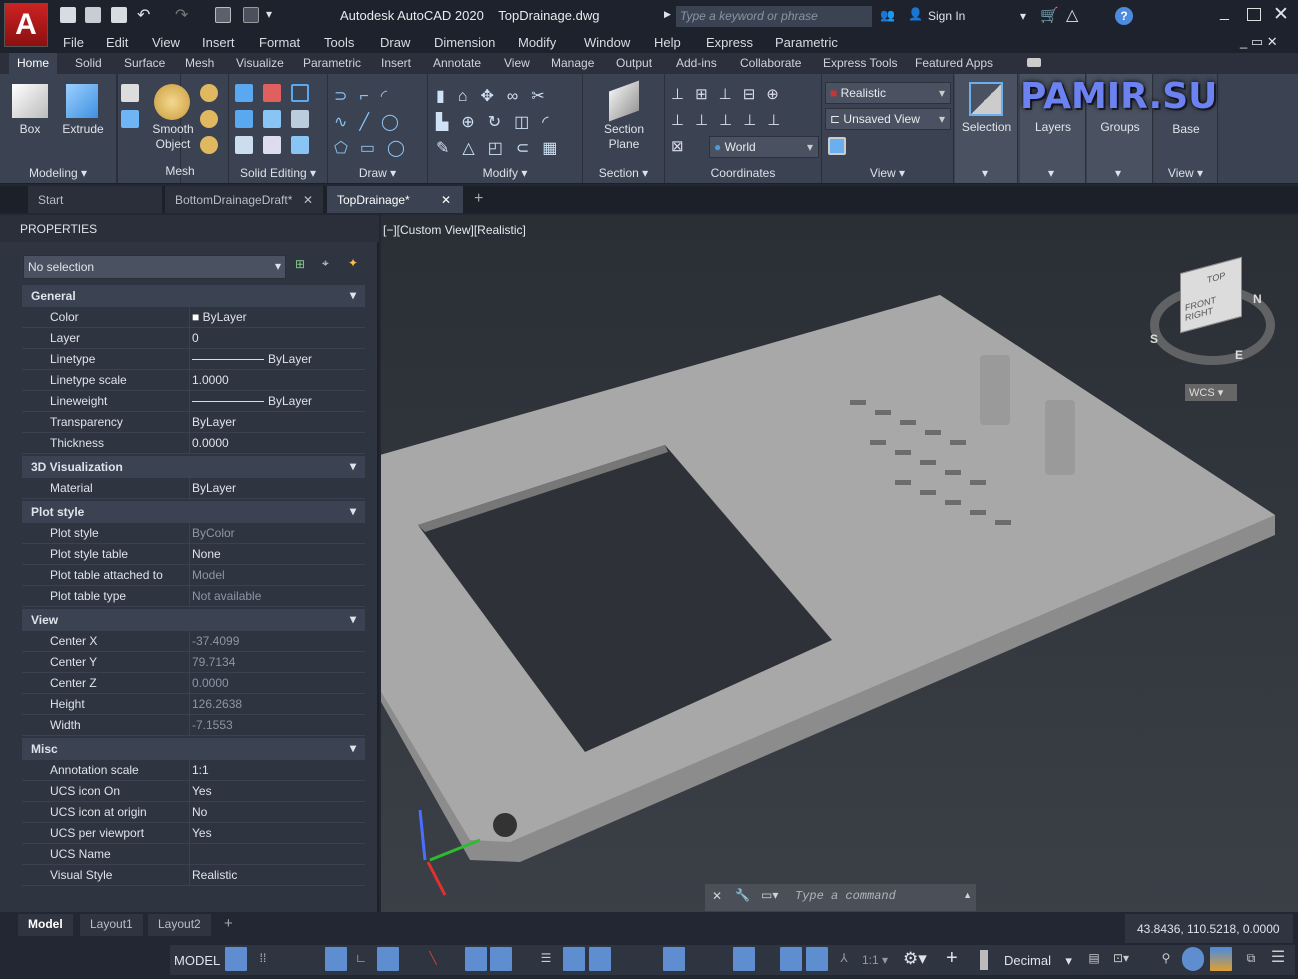 The width and height of the screenshot is (1298, 979). Describe the element at coordinates (375, 123) in the screenshot. I see `draw-tools-icons: ⊃⌐◜ ∿╱◯ ⬠▭◯` at that location.